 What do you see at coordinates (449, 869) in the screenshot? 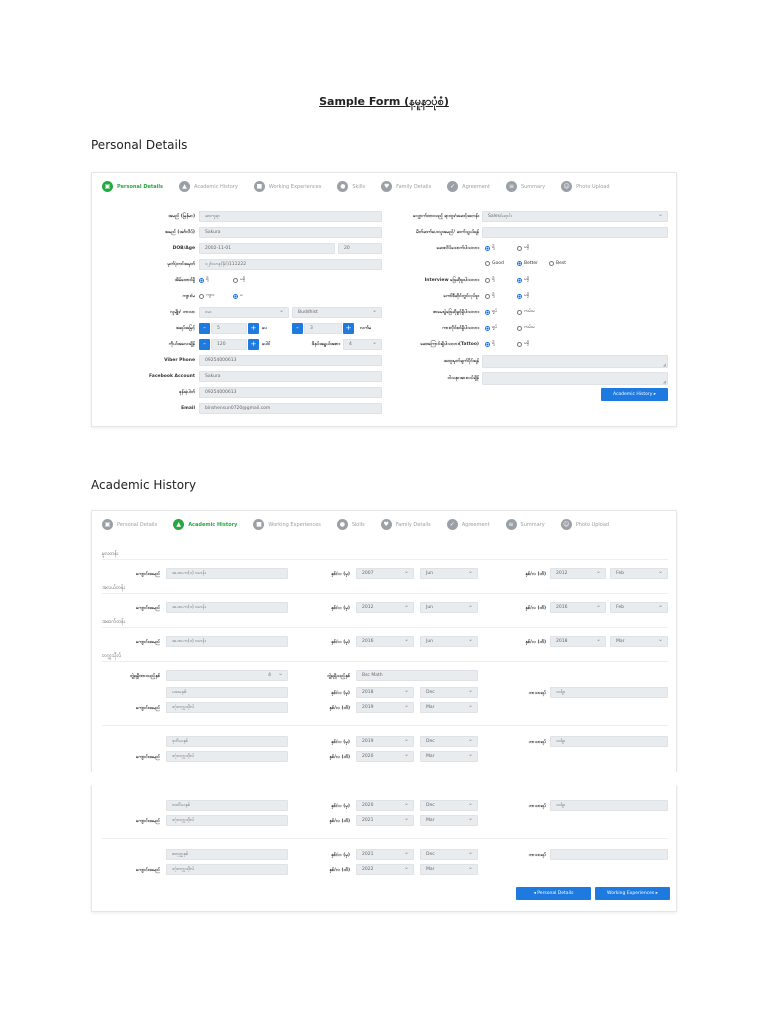
I see `univ-year-4-to-month-select: Mar` at bounding box center [449, 869].